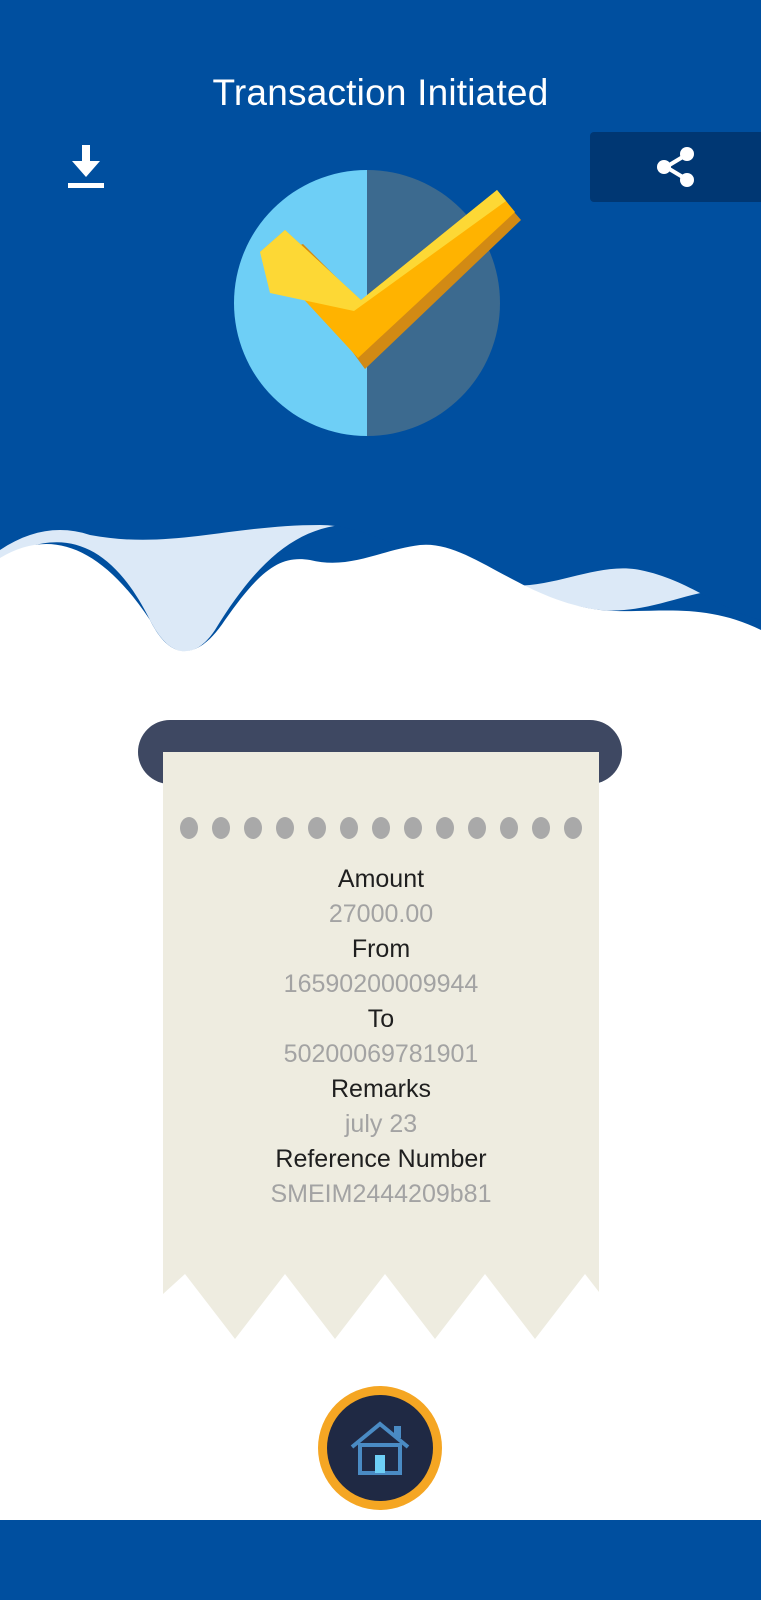 The width and height of the screenshot is (761, 1600). I want to click on from-label: From, so click(381, 949).